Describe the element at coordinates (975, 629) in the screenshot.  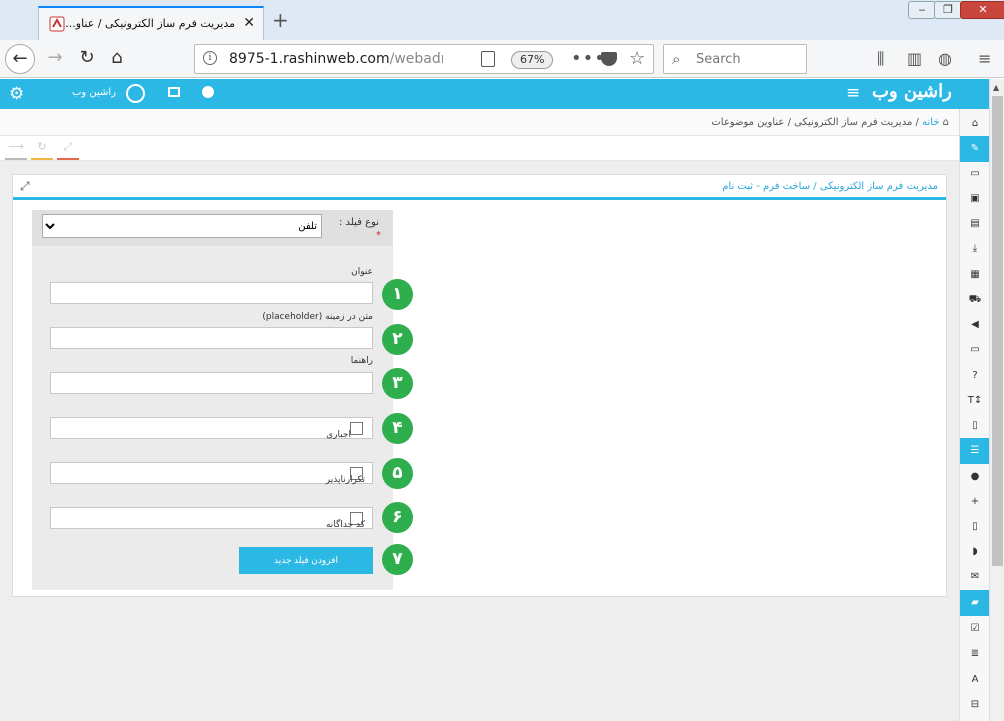
I see `sidebar-check-icon: ☑` at that location.